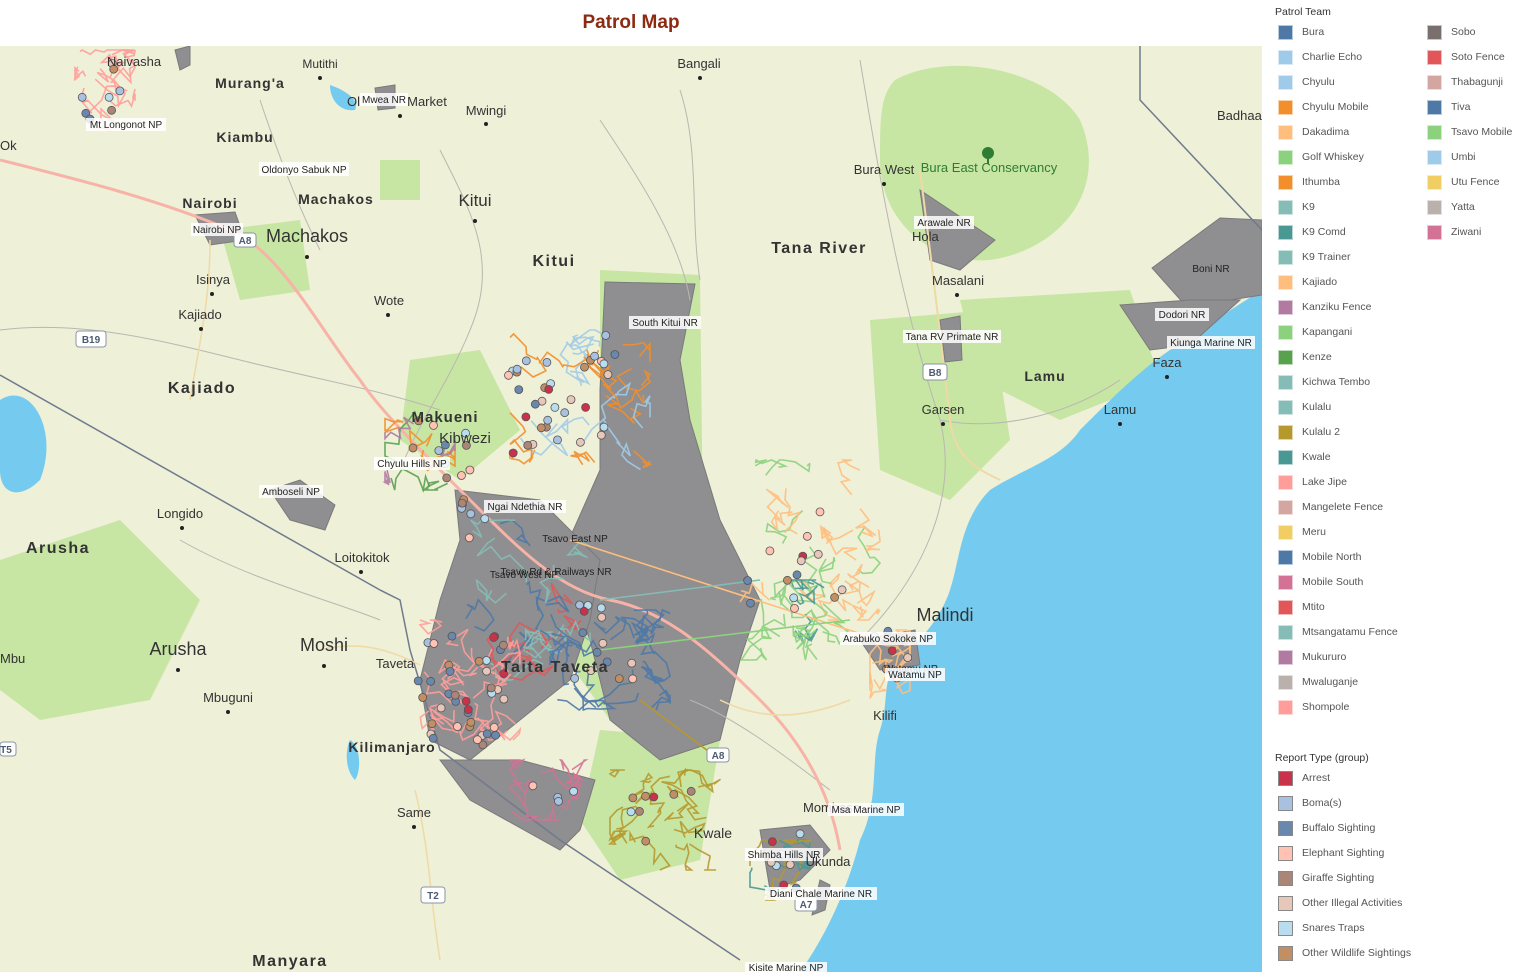 The height and width of the screenshot is (972, 1533). I want to click on legend-item-patrol-team: Kichwa Tembo, so click(1324, 382).